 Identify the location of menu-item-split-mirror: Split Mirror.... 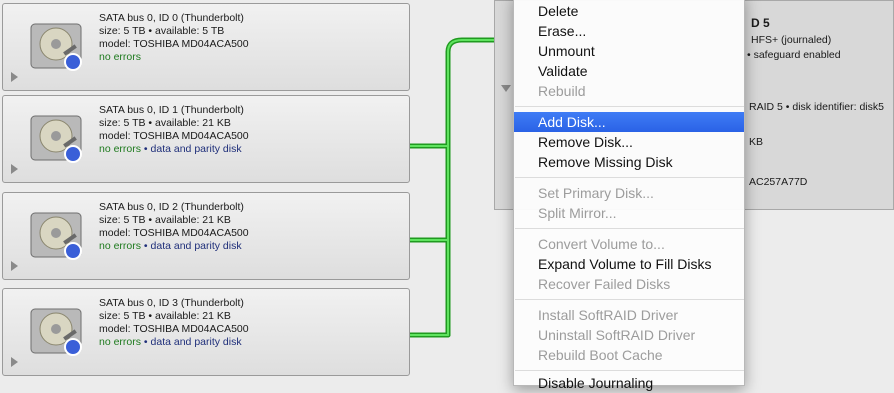
(629, 213).